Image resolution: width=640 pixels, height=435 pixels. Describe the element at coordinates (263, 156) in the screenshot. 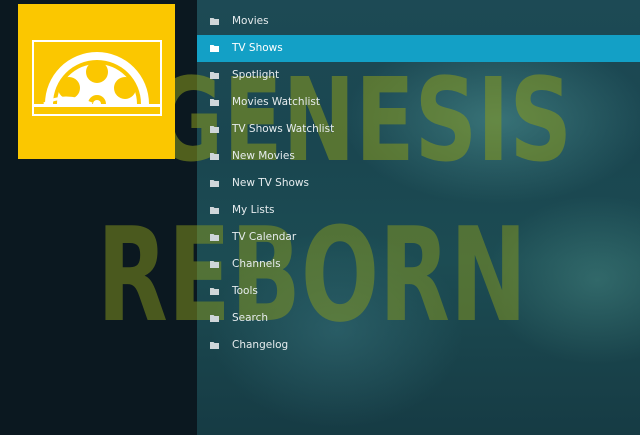

I see `menu-item-label: New Movies` at that location.